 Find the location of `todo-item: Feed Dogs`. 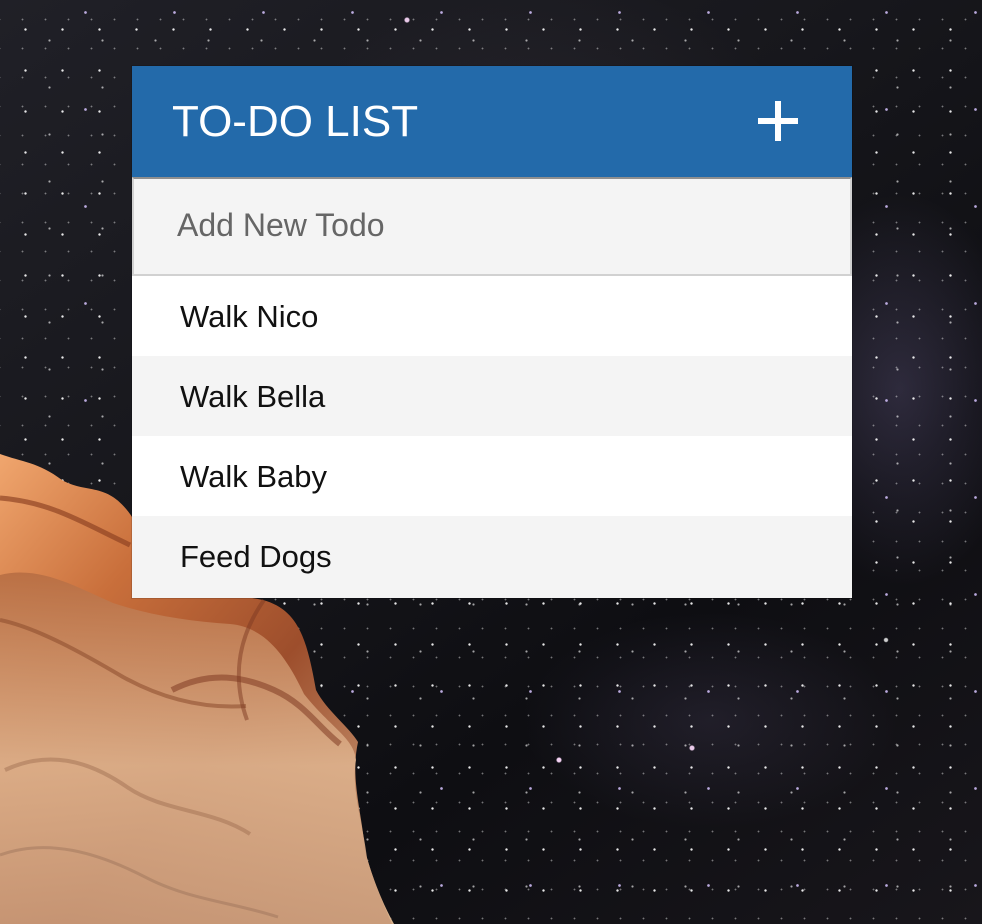

todo-item: Feed Dogs is located at coordinates (492, 556).